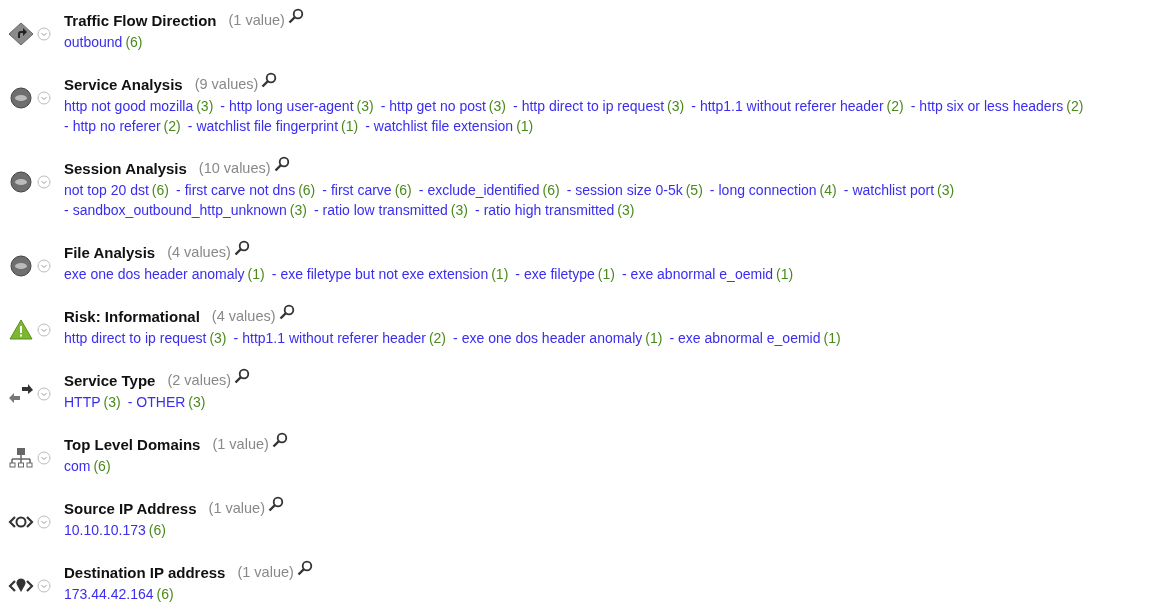 The height and width of the screenshot is (616, 1159). What do you see at coordinates (106, 190) in the screenshot?
I see `value-link: not top 20 dst` at bounding box center [106, 190].